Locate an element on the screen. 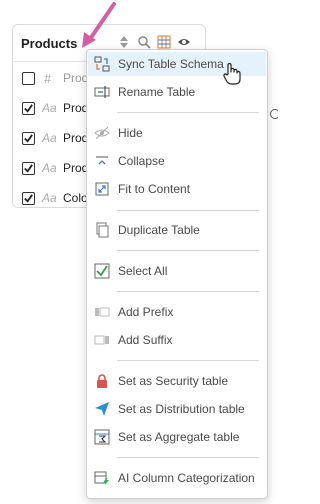 This screenshot has width=320, height=504. prefix-icon is located at coordinates (102, 312).